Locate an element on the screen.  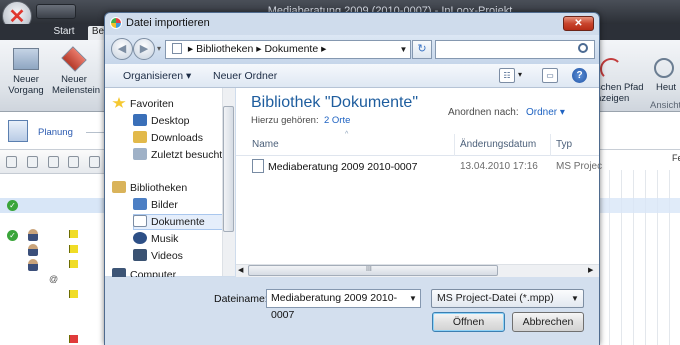
folder-icon is located at coordinates (177, 48).